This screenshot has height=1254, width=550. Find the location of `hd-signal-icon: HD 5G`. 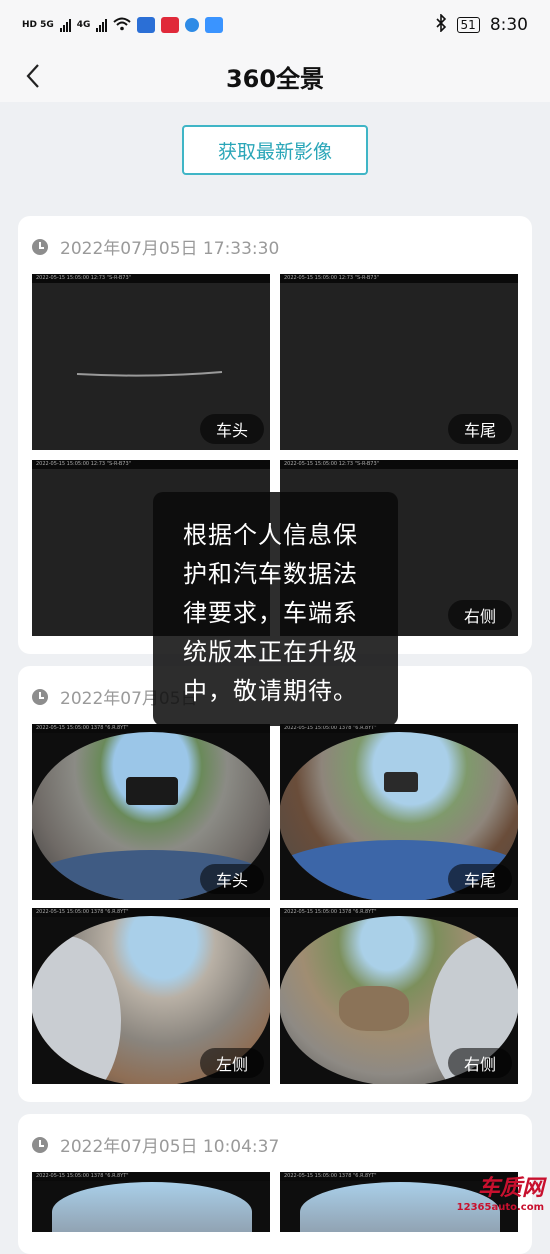

hd-signal-icon: HD 5G is located at coordinates (38, 25).